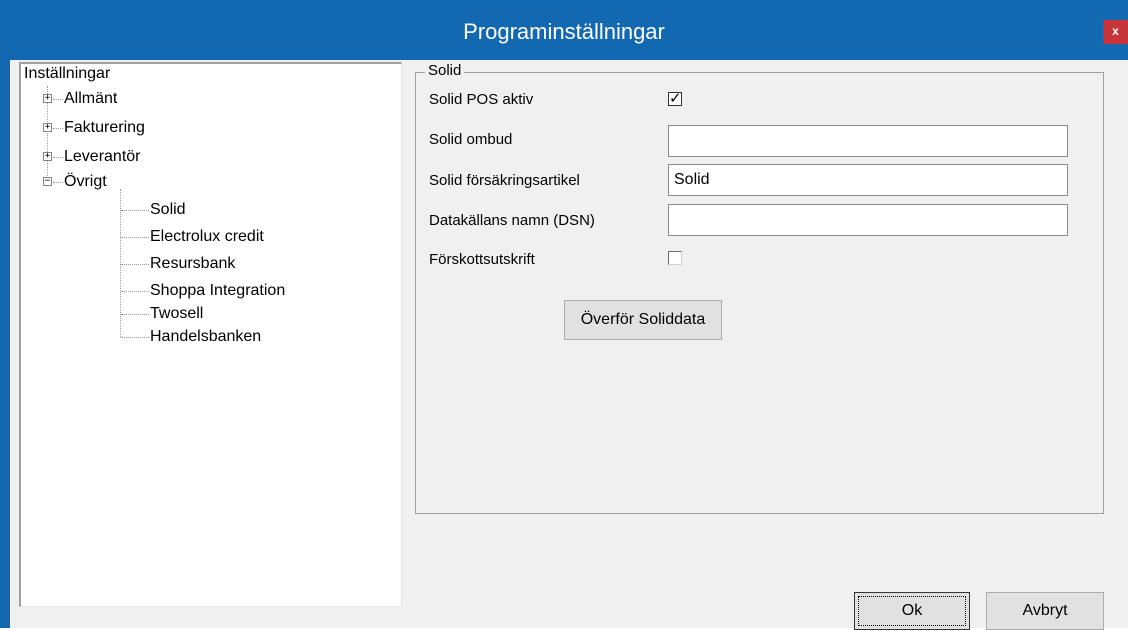  Describe the element at coordinates (504, 180) in the screenshot. I see `solid-forsakringsartikel-label: Solid försäkringsartikel` at that location.